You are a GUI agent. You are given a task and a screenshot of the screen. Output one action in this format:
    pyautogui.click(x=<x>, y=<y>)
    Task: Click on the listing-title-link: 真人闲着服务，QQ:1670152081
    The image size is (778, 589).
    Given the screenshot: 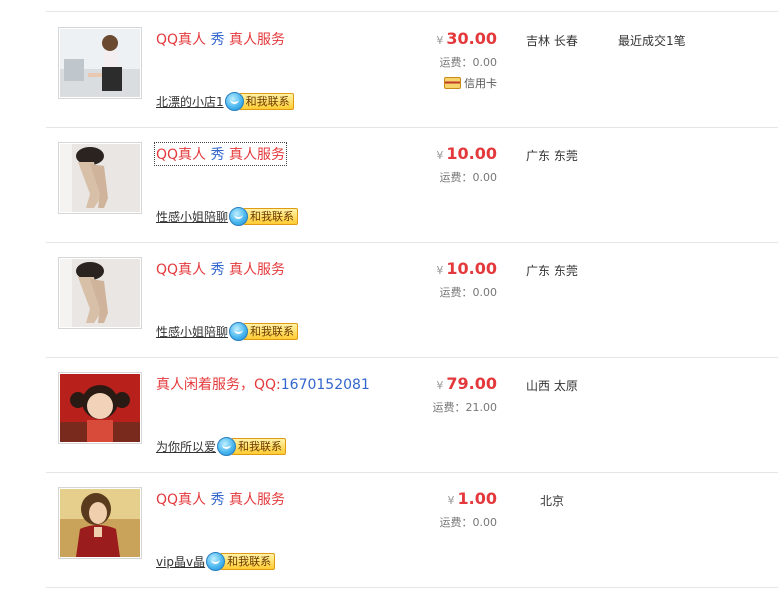 What is the action you would take?
    pyautogui.click(x=263, y=384)
    